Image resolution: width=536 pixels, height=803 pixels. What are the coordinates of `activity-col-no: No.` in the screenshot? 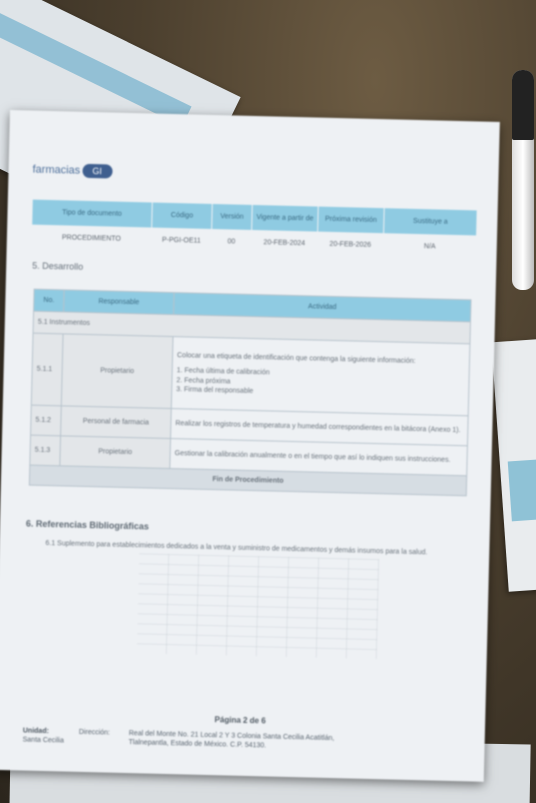 It's located at (49, 300).